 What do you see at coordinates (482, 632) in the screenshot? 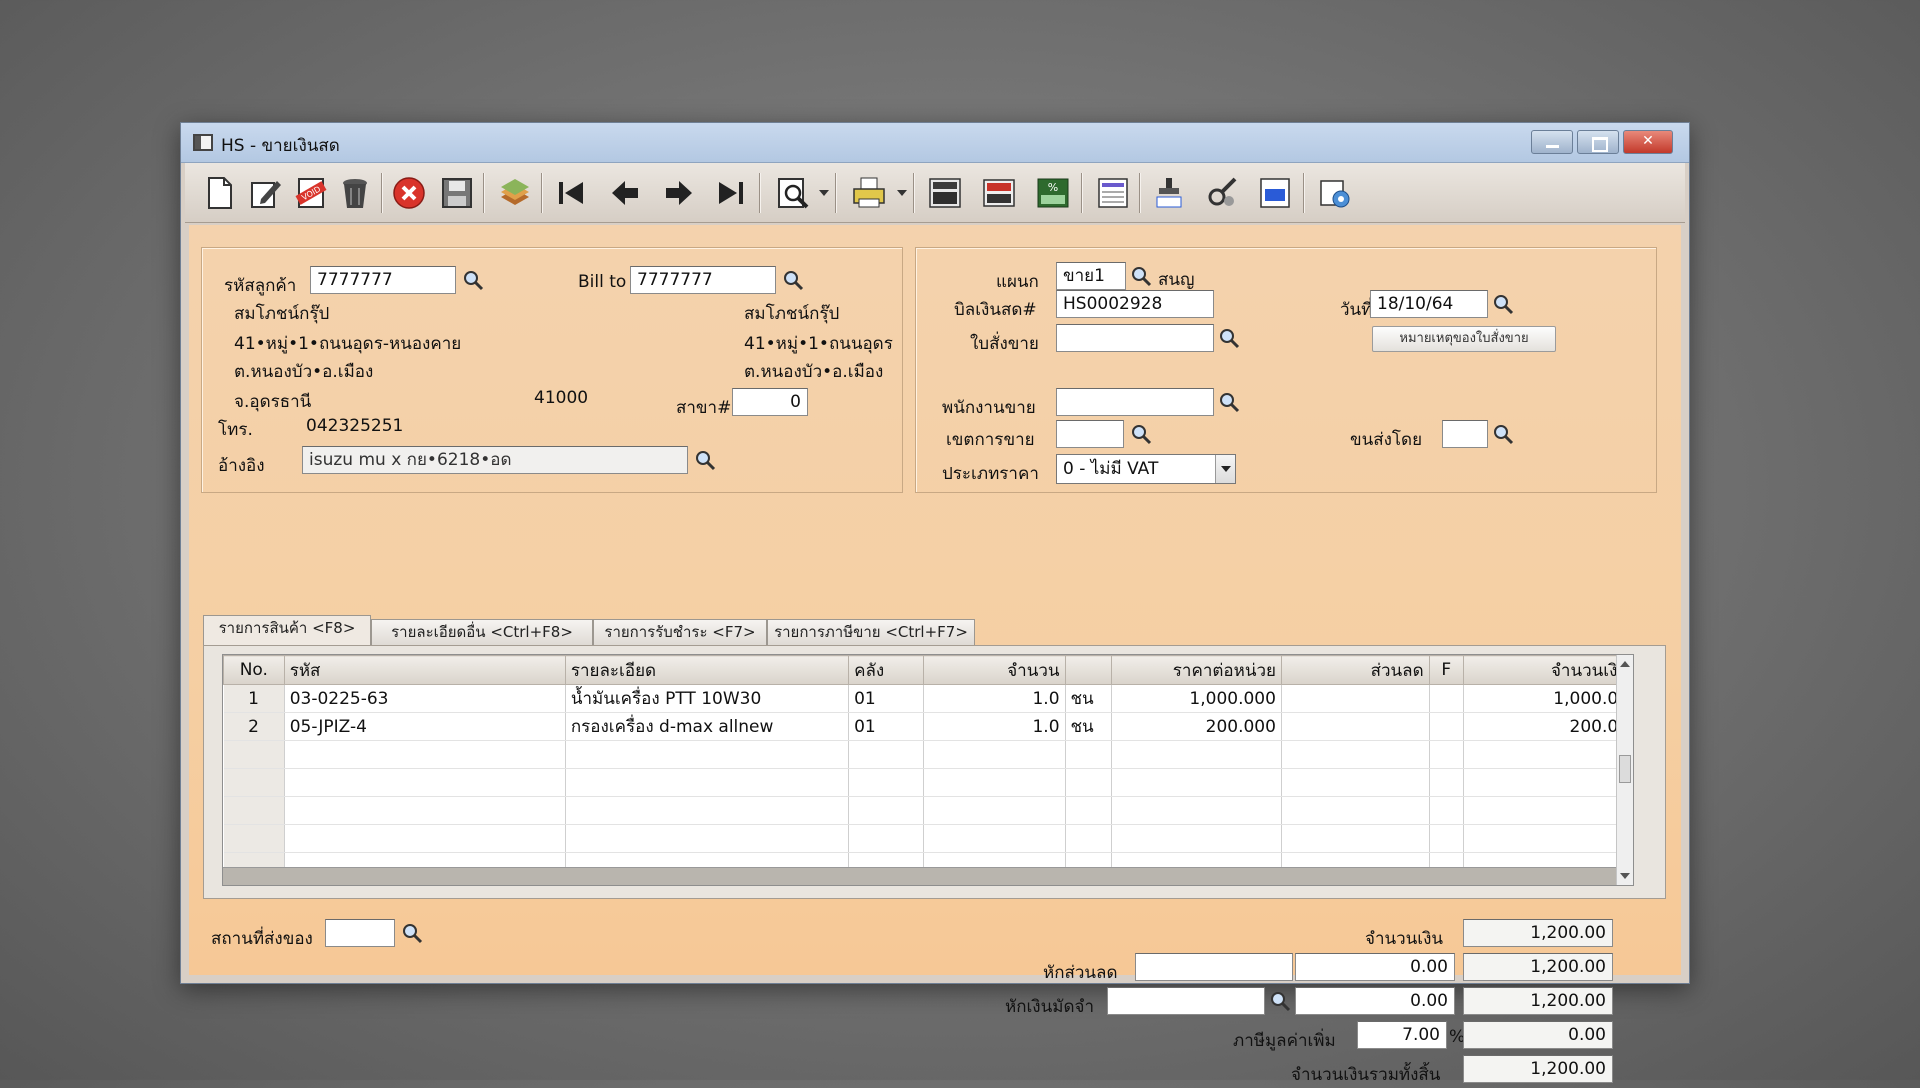
I see `tab-other-details: รายละเอียดอื่น <Ctrl+F8>` at bounding box center [482, 632].